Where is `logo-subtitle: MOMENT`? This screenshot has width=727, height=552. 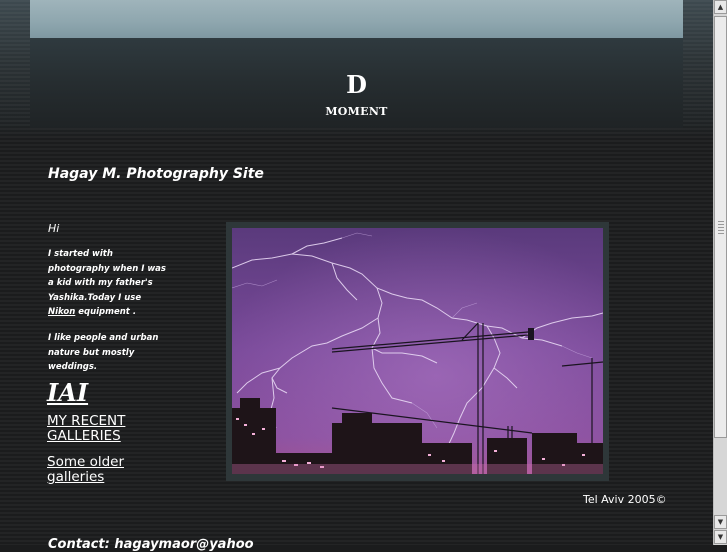
logo-subtitle: MOMENT is located at coordinates (356, 111).